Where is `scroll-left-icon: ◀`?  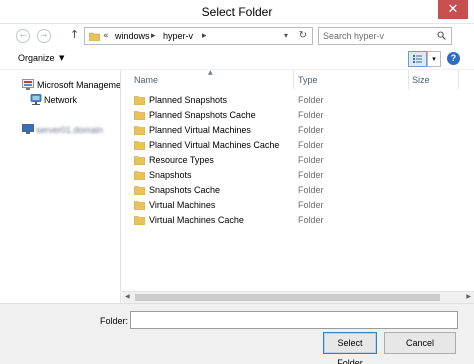
scroll-left-icon: ◀ is located at coordinates (127, 296).